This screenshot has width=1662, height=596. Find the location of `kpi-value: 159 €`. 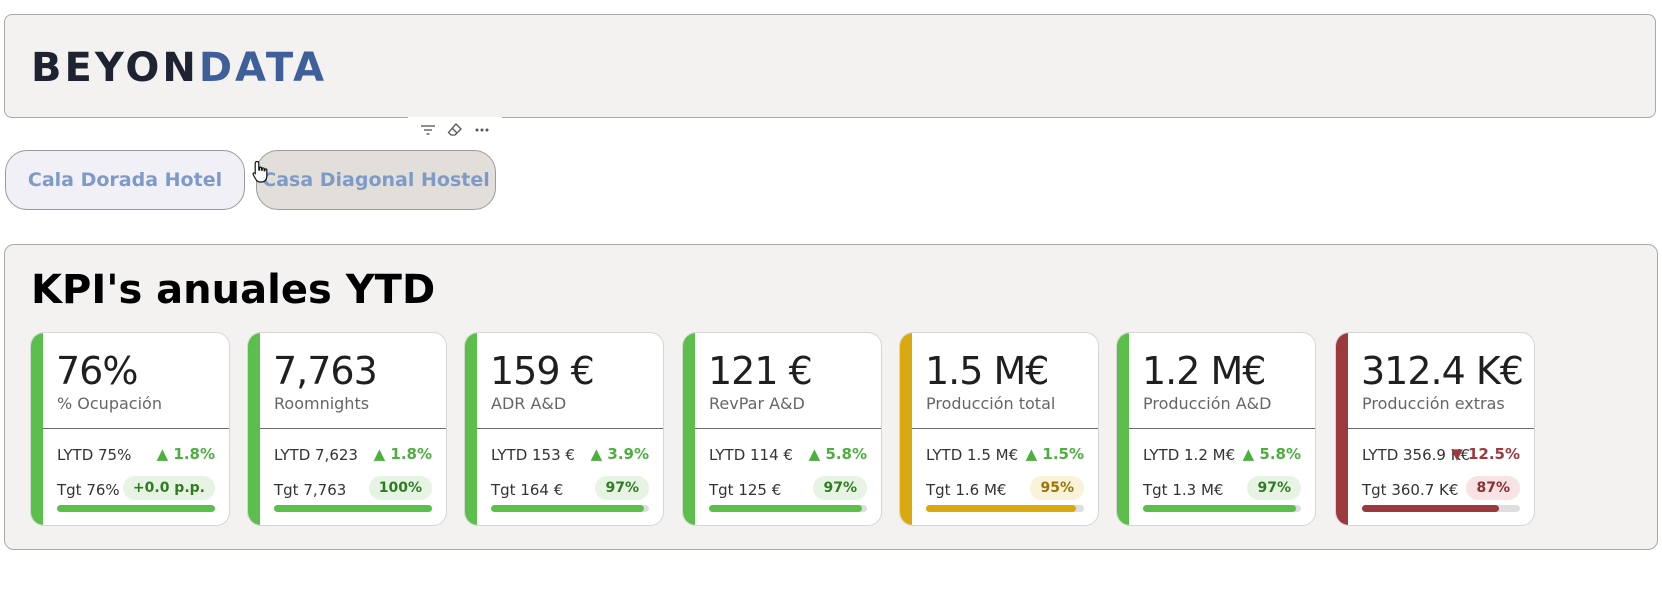

kpi-value: 159 € is located at coordinates (542, 371).